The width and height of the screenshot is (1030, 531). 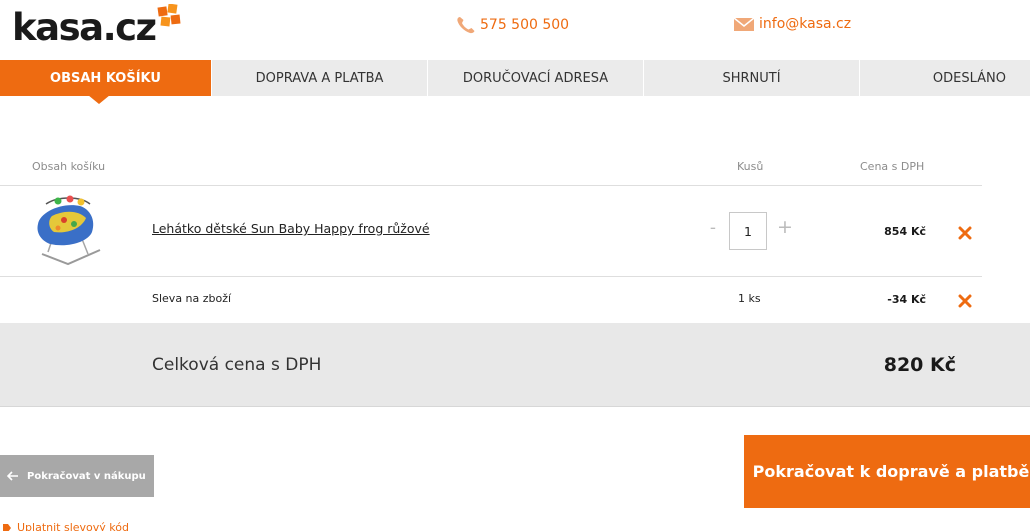 What do you see at coordinates (748, 231) in the screenshot?
I see `qty-input: 1` at bounding box center [748, 231].